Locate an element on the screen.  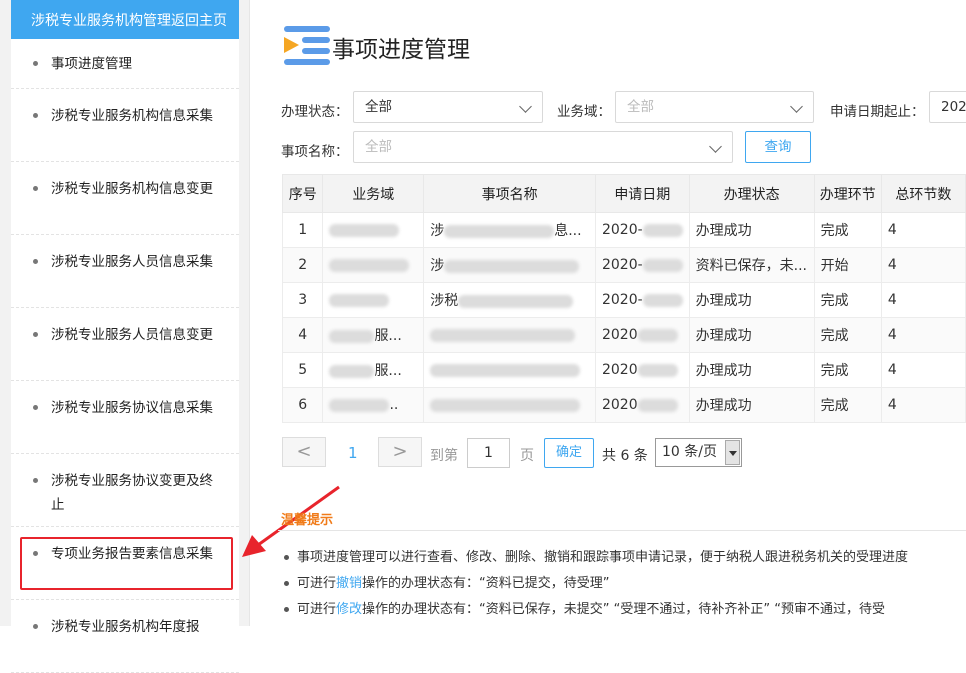
next-page-button: > is located at coordinates (400, 452).